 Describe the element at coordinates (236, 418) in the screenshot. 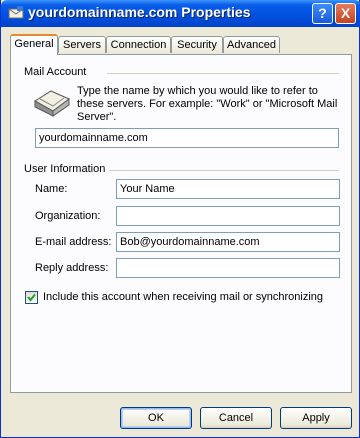

I see `cancel-button: Cancel` at that location.